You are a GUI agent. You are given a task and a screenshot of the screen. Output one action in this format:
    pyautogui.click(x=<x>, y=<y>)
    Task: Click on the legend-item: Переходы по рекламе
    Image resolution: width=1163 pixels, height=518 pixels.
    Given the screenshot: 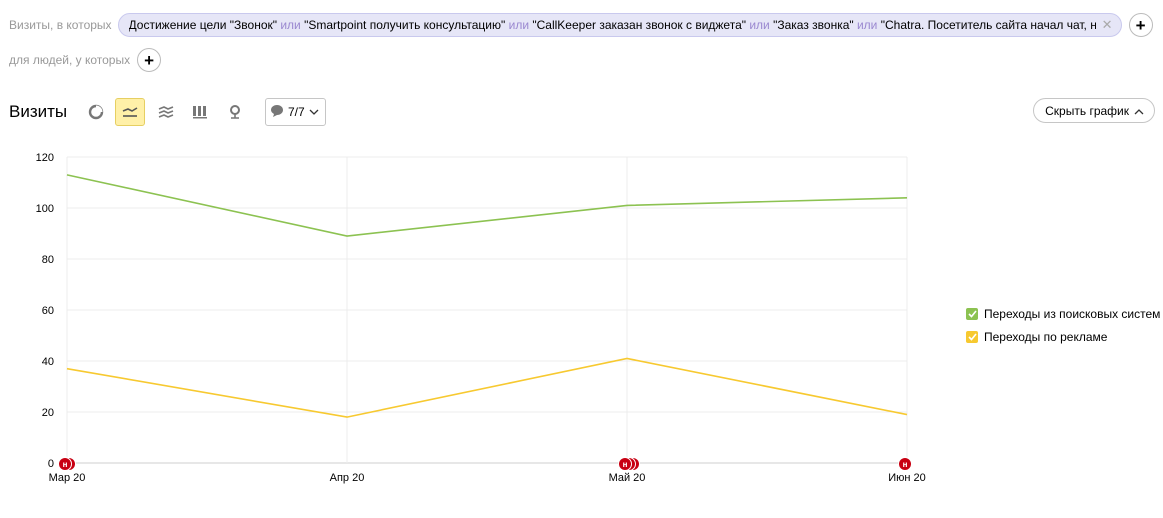 What is the action you would take?
    pyautogui.click(x=1063, y=336)
    